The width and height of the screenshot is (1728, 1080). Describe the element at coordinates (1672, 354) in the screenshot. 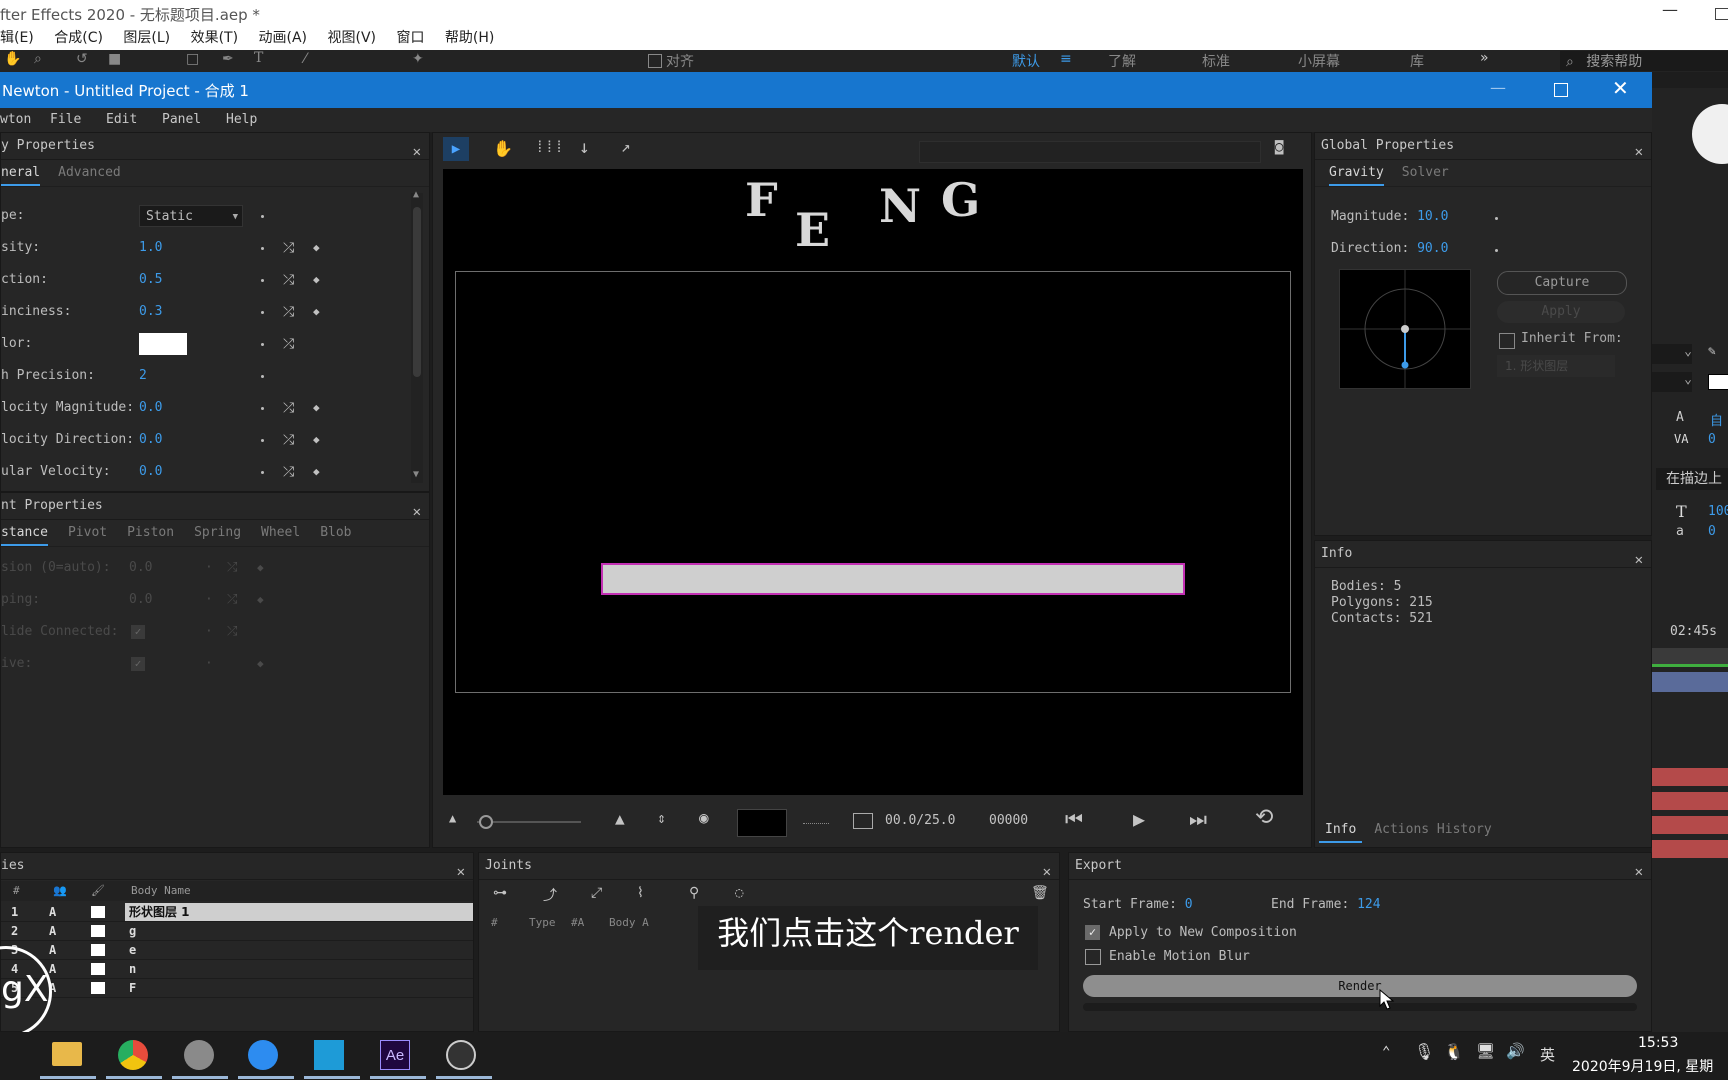

I see `ae-font-dropdown: ⌄` at that location.